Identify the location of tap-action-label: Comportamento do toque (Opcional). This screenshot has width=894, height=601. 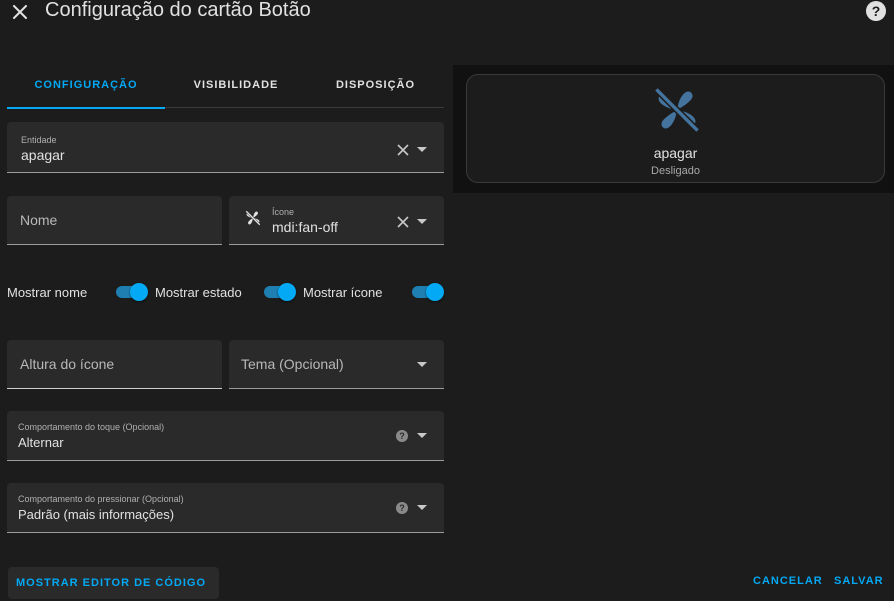
(91, 427).